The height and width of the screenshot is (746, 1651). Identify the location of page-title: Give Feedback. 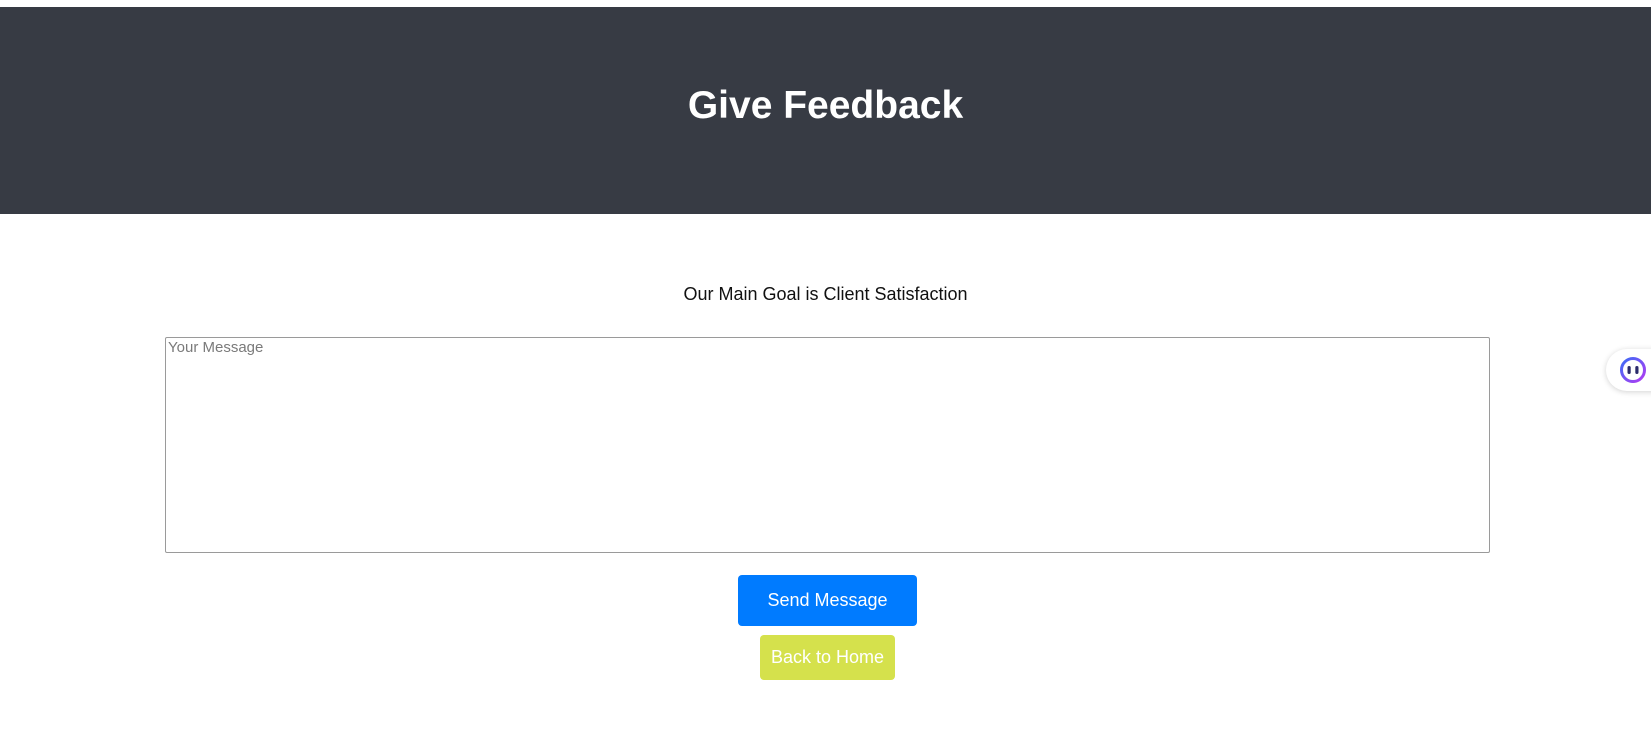
(825, 105).